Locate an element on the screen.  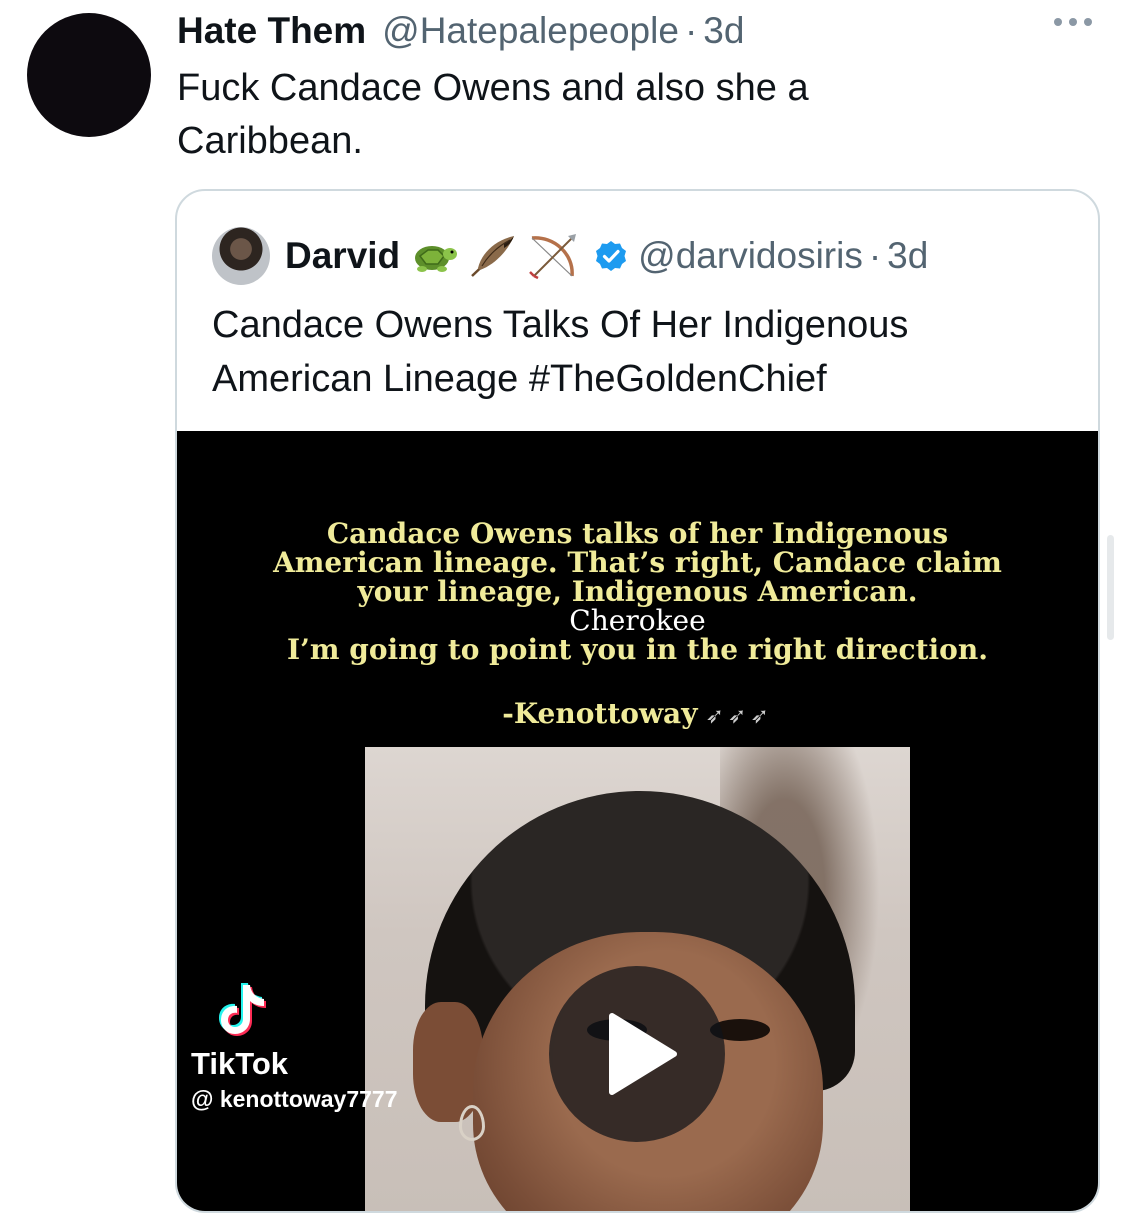
quoted-author-name: Darvid is located at coordinates (342, 256).